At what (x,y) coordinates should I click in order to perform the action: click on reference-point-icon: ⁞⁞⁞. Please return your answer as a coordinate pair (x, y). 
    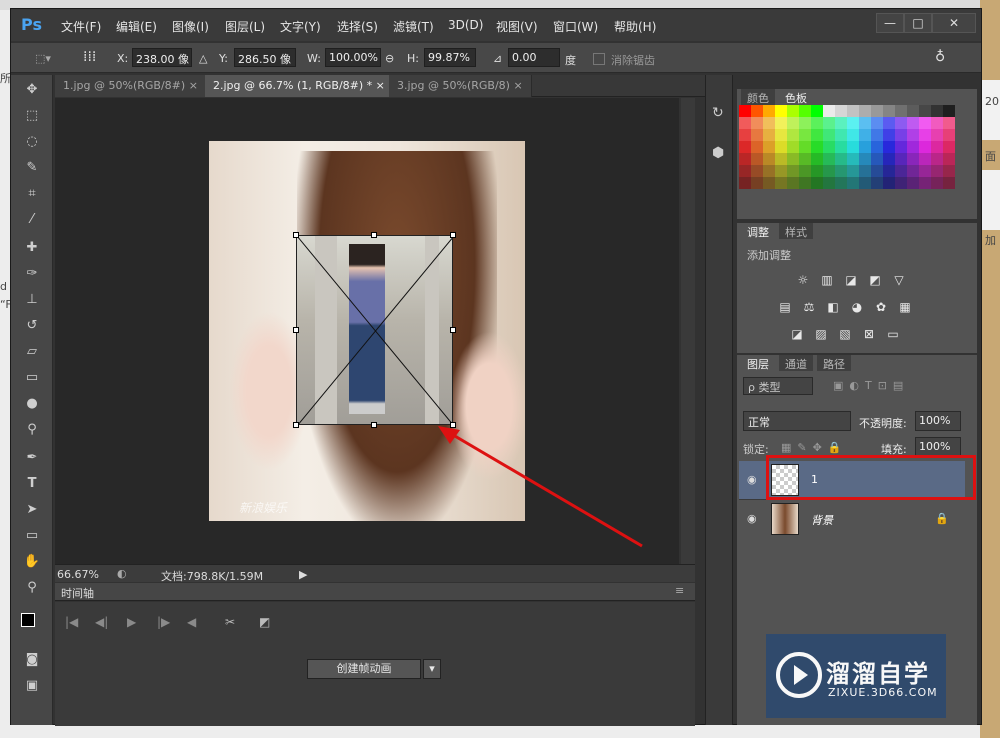
    Looking at the image, I should click on (89, 57).